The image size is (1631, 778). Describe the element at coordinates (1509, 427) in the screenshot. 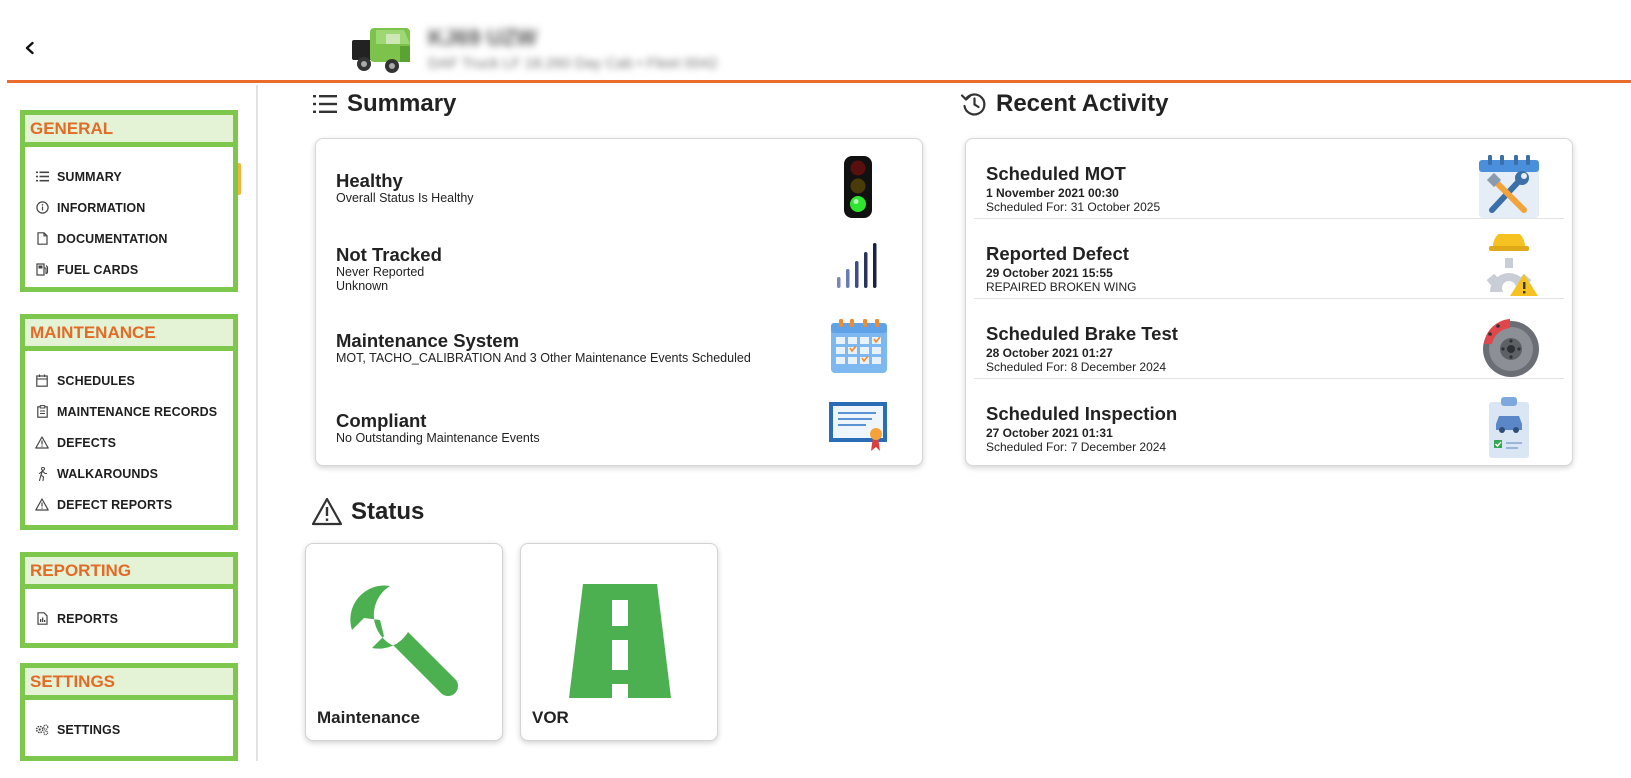

I see `inspection-clipboard-icon` at that location.